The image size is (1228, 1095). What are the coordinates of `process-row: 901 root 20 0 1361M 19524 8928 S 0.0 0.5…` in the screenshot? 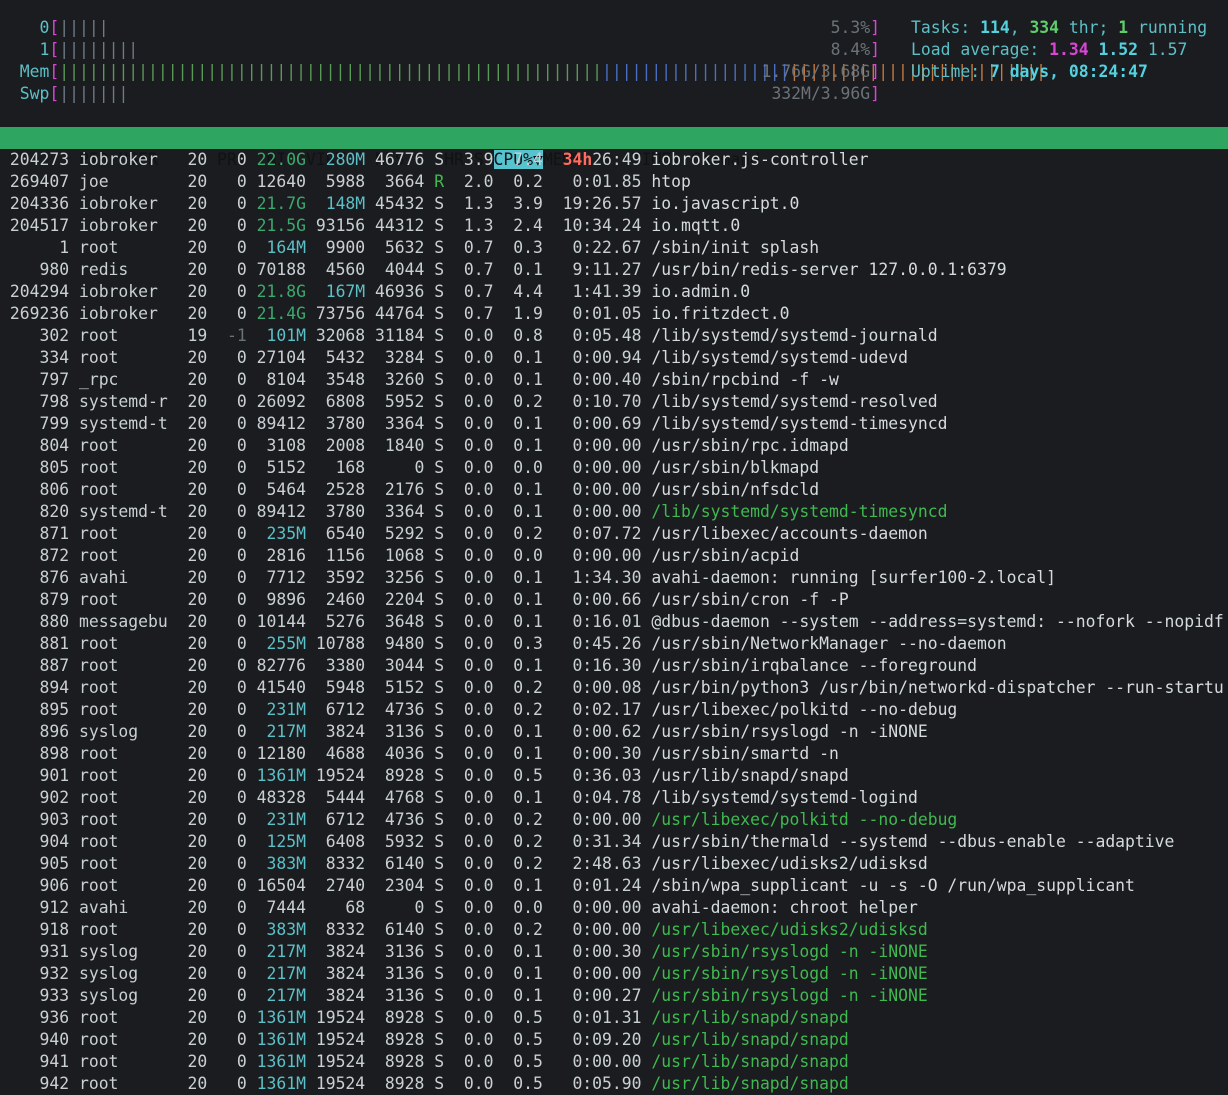 It's located at (614, 776).